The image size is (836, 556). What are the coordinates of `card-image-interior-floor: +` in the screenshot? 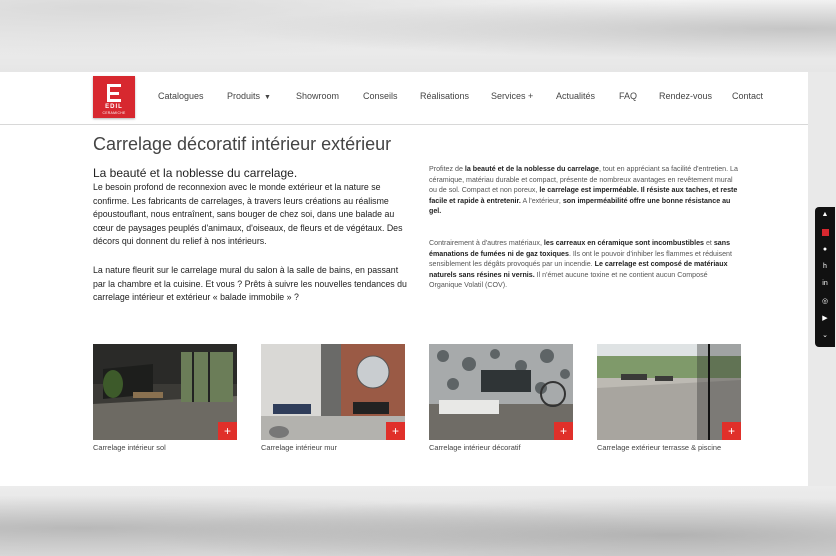 It's located at (165, 392).